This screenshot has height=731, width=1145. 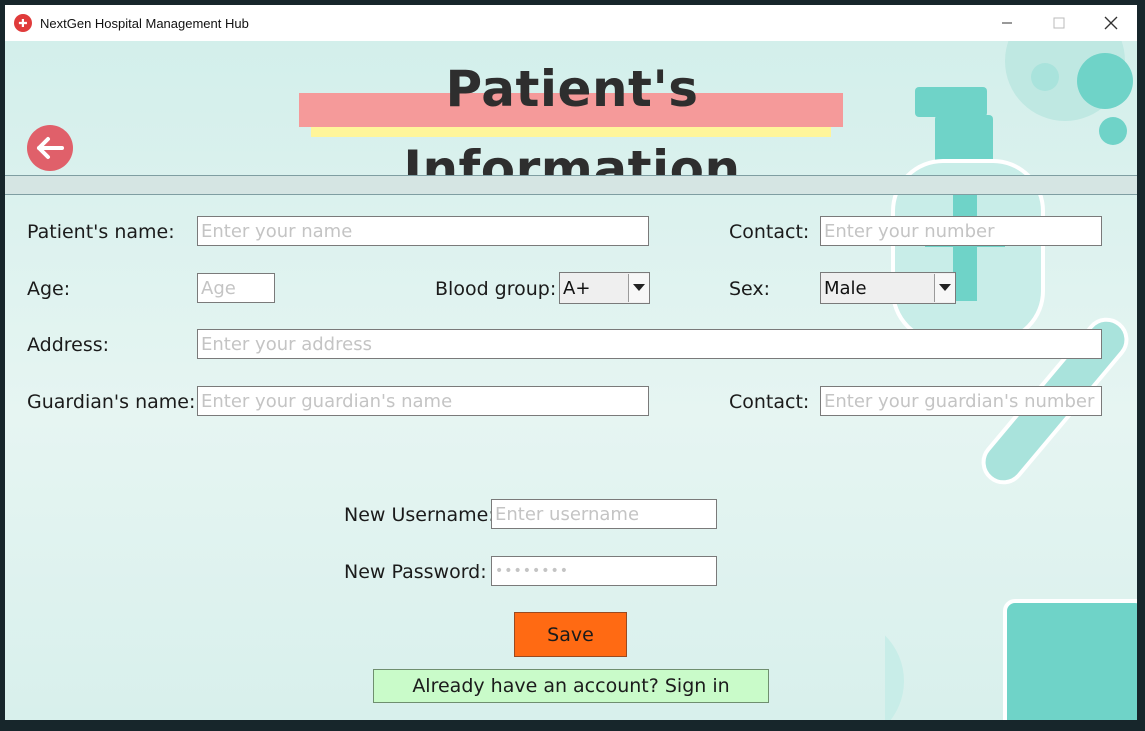 I want to click on back-button, so click(x=50, y=148).